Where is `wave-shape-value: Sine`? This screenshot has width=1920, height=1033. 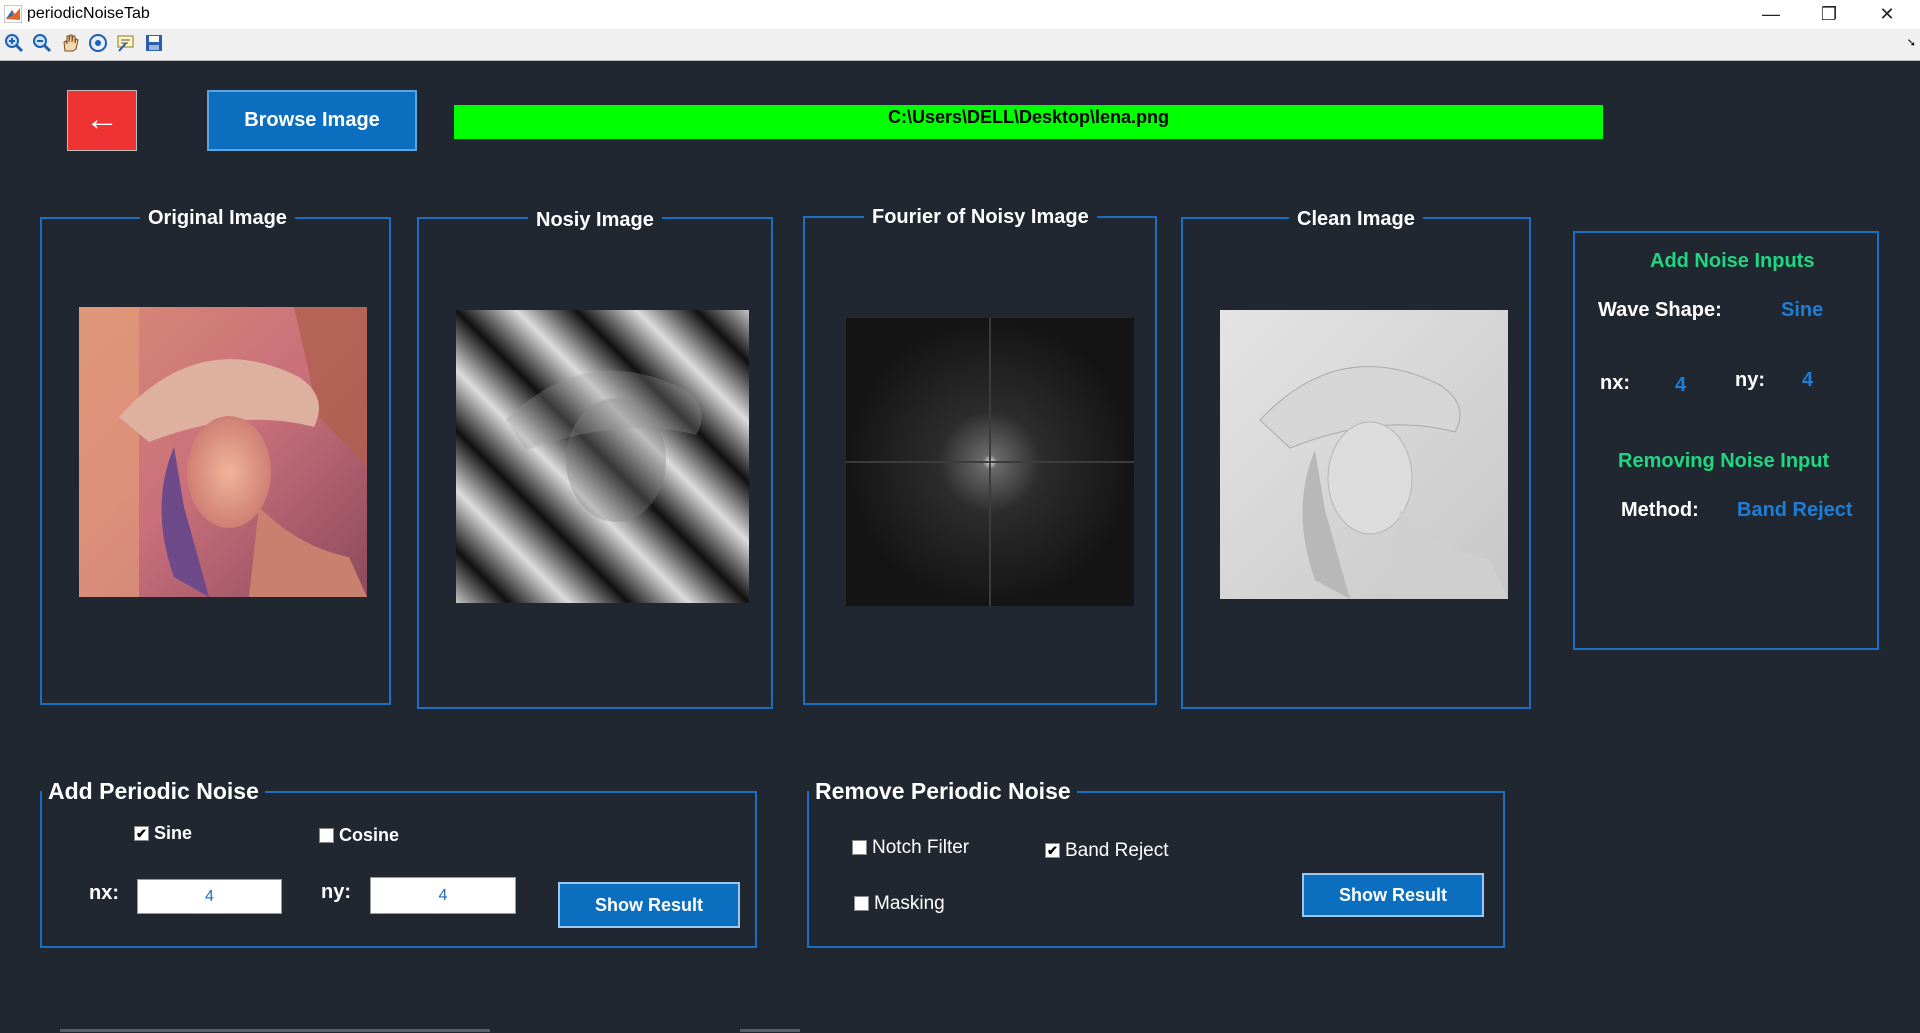 wave-shape-value: Sine is located at coordinates (1802, 310).